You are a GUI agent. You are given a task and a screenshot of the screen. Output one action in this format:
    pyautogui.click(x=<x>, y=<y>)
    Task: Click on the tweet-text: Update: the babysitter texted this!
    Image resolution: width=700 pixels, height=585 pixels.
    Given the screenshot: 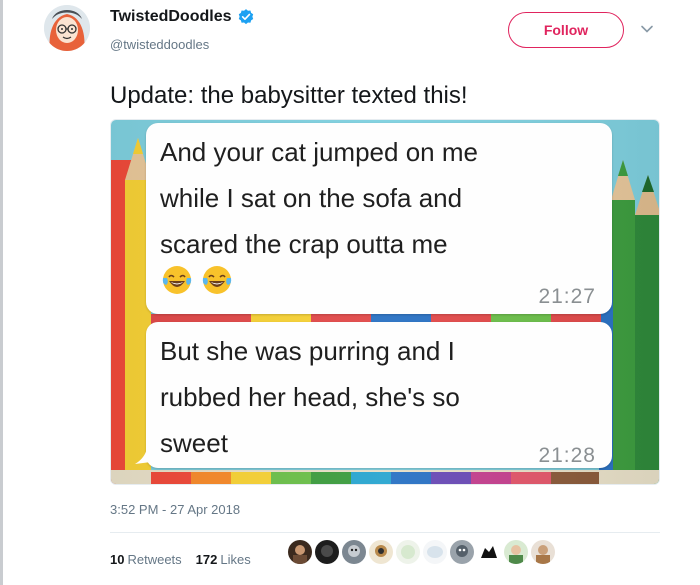 What is the action you would take?
    pyautogui.click(x=289, y=95)
    